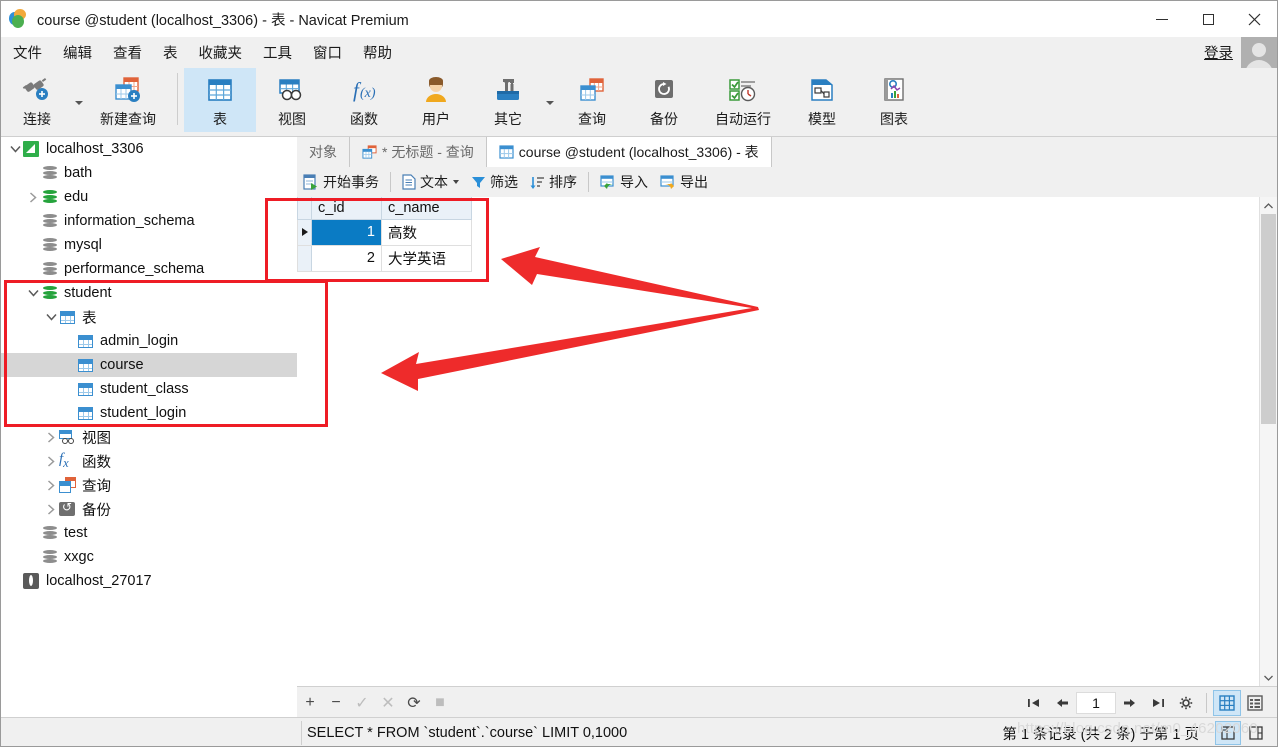  Describe the element at coordinates (629, 278) in the screenshot. I see `arrow-to-grid` at that location.